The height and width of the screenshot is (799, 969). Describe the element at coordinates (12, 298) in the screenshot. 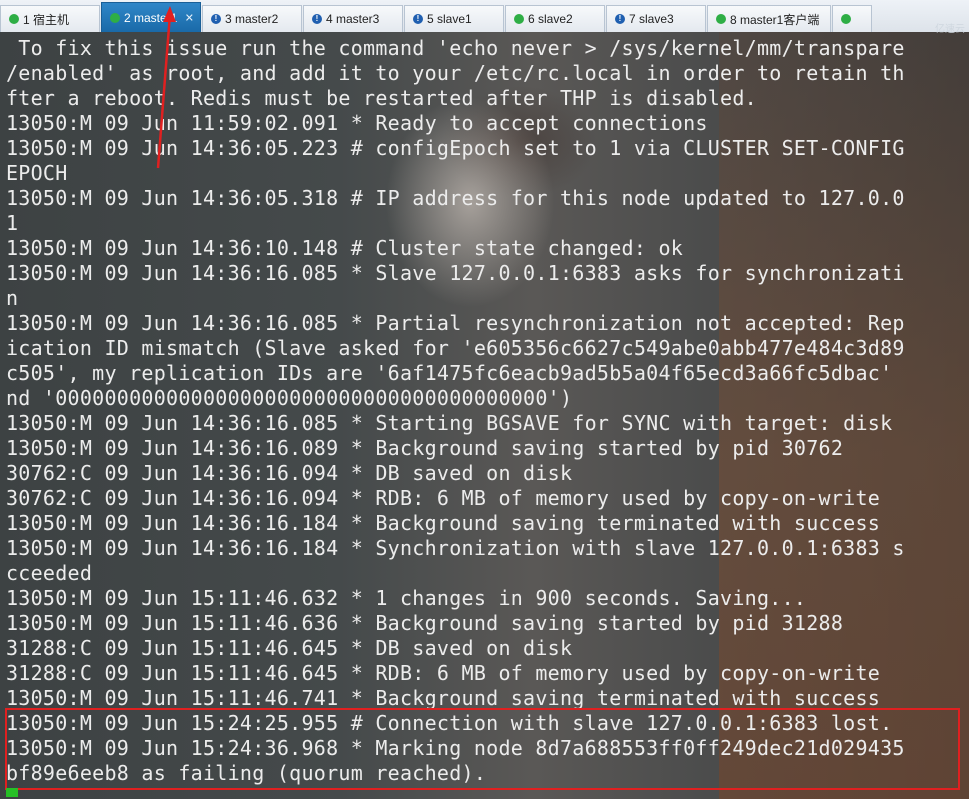

I see `terminal-line: n` at that location.